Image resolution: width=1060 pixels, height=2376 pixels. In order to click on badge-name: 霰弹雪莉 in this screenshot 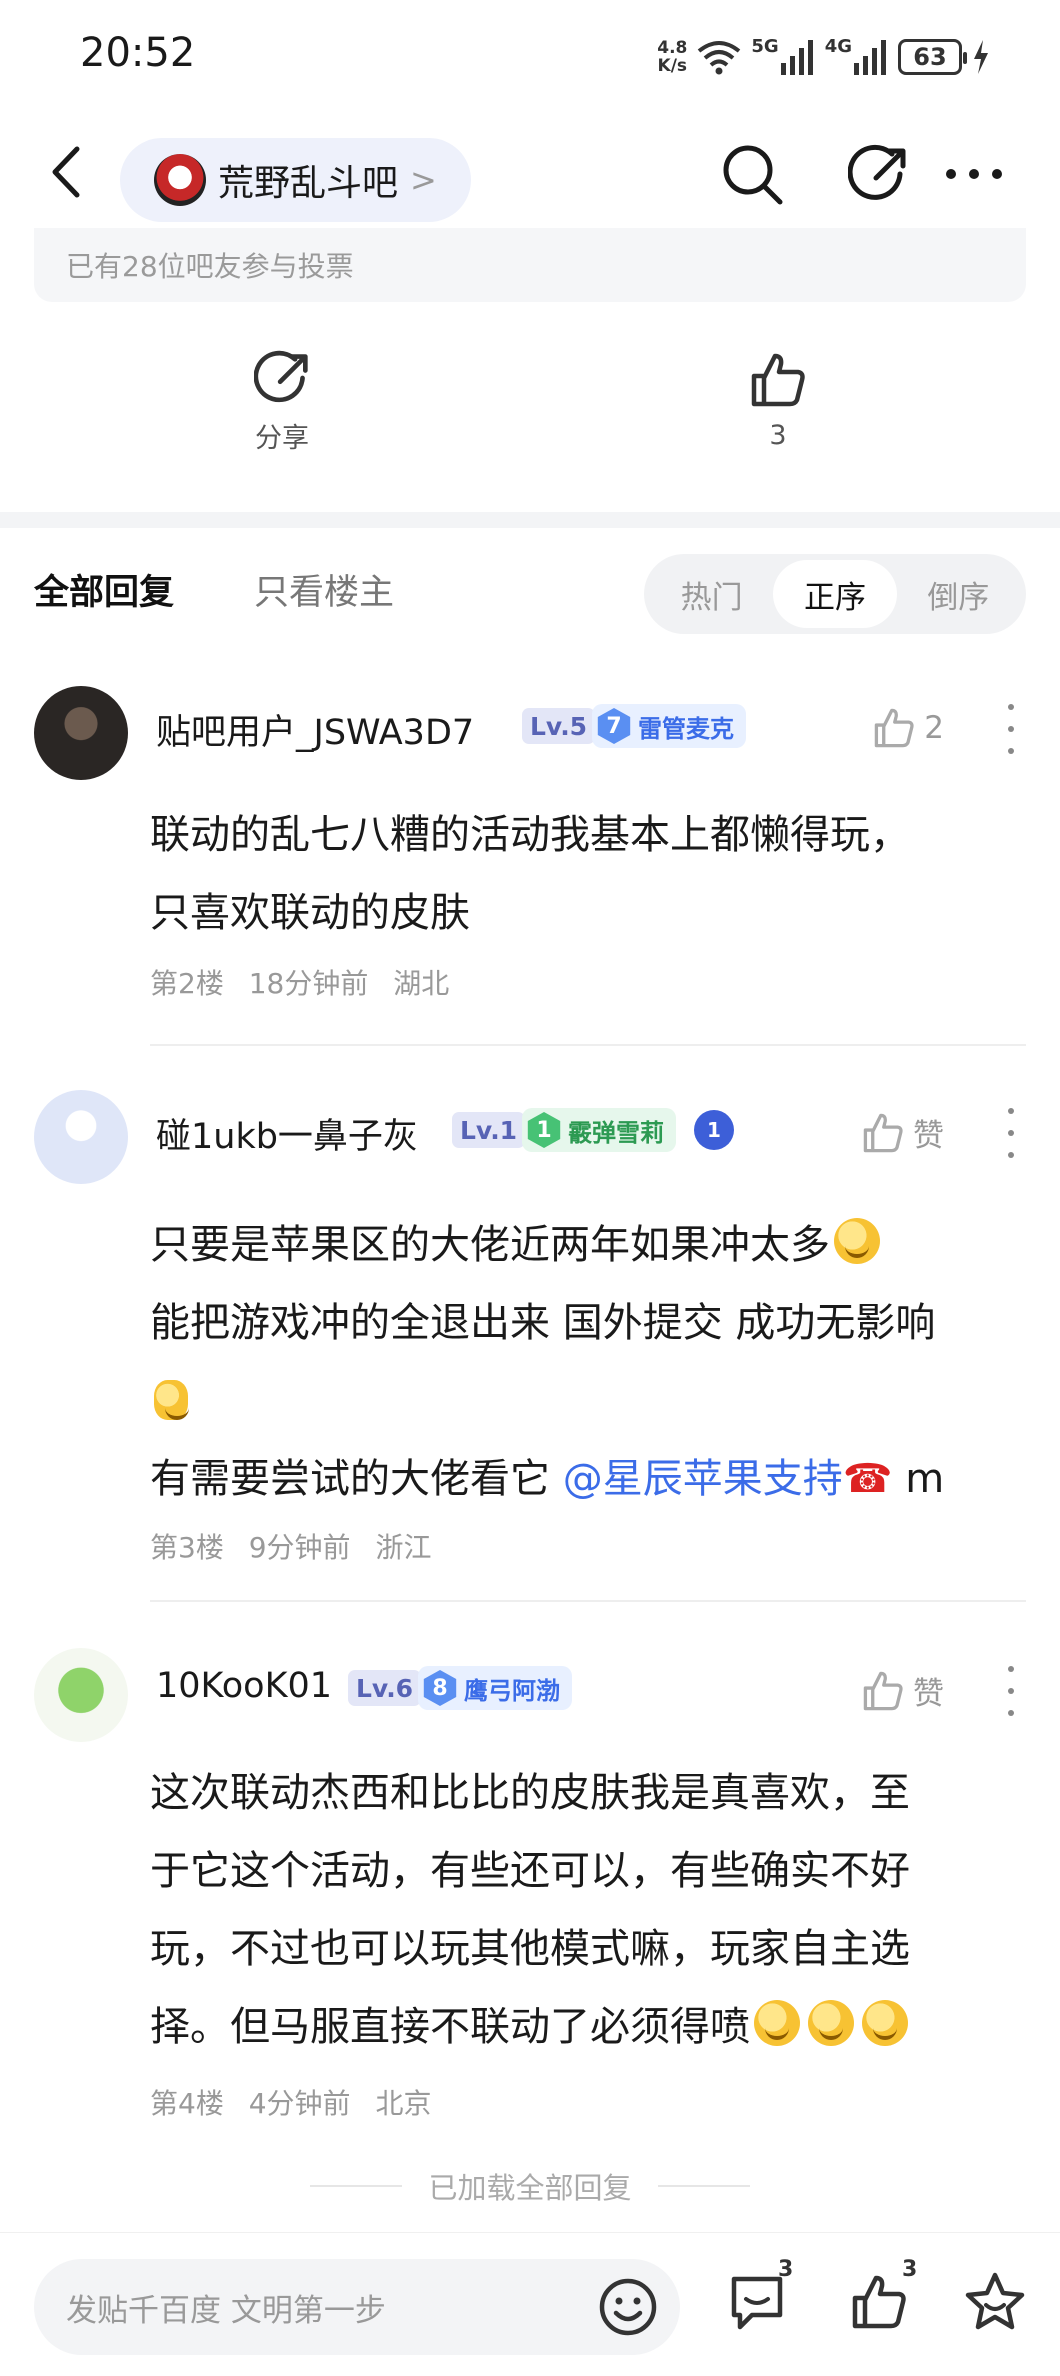, I will do `click(616, 1132)`.